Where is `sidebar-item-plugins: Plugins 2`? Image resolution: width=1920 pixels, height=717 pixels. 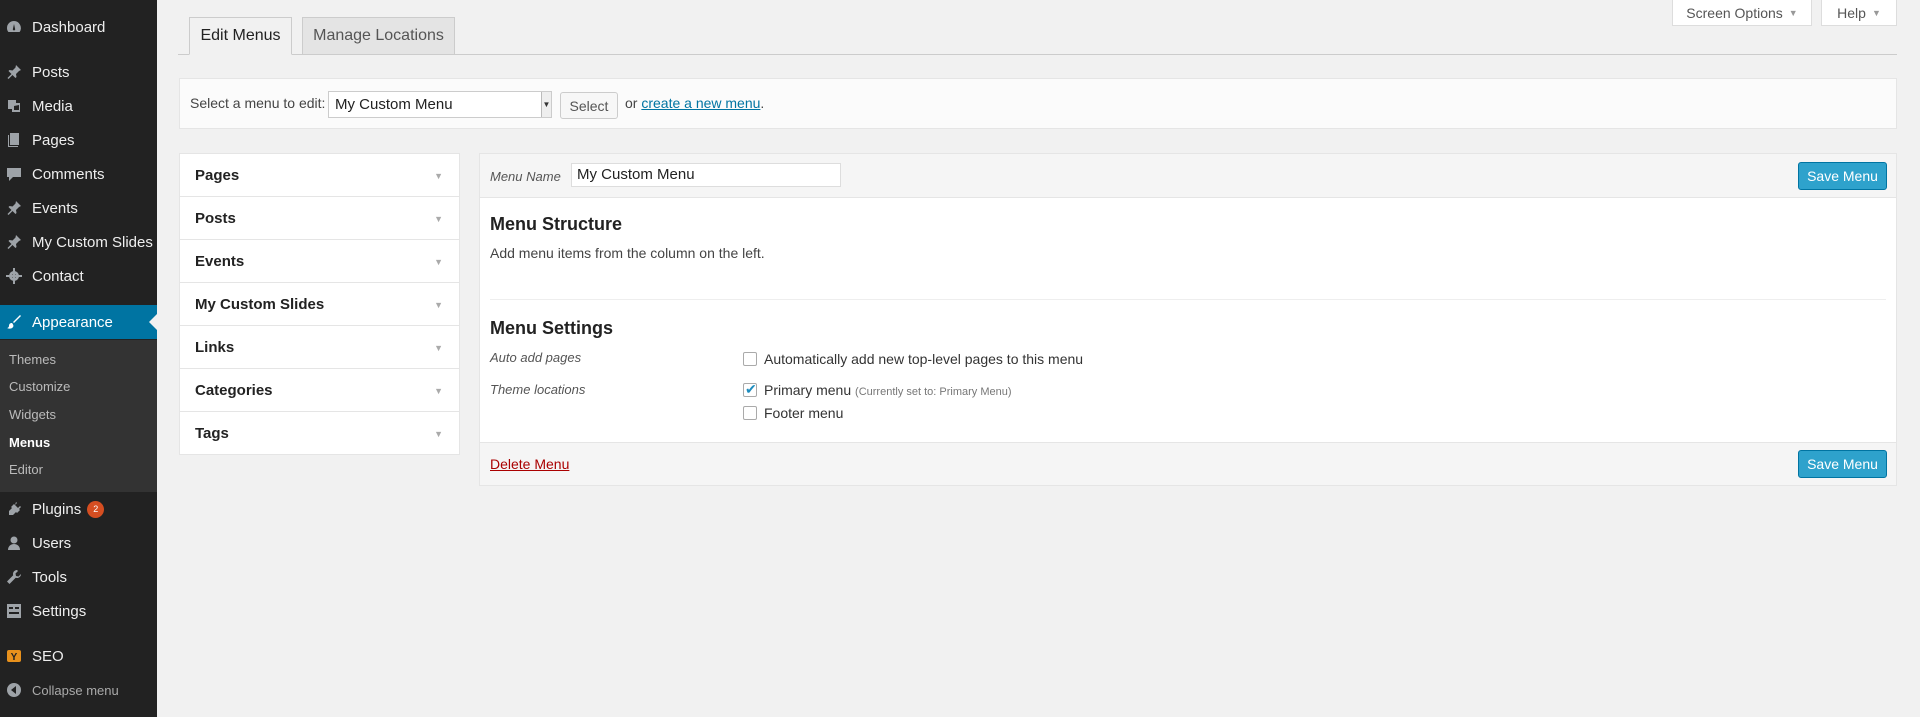
sidebar-item-plugins: Plugins 2 is located at coordinates (78, 509).